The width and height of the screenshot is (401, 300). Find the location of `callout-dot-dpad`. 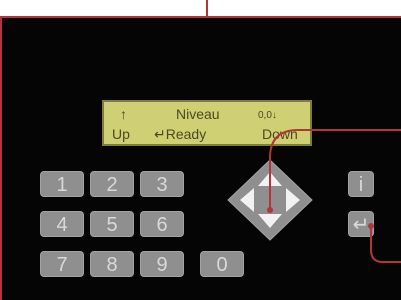

callout-dot-dpad is located at coordinates (270, 210).